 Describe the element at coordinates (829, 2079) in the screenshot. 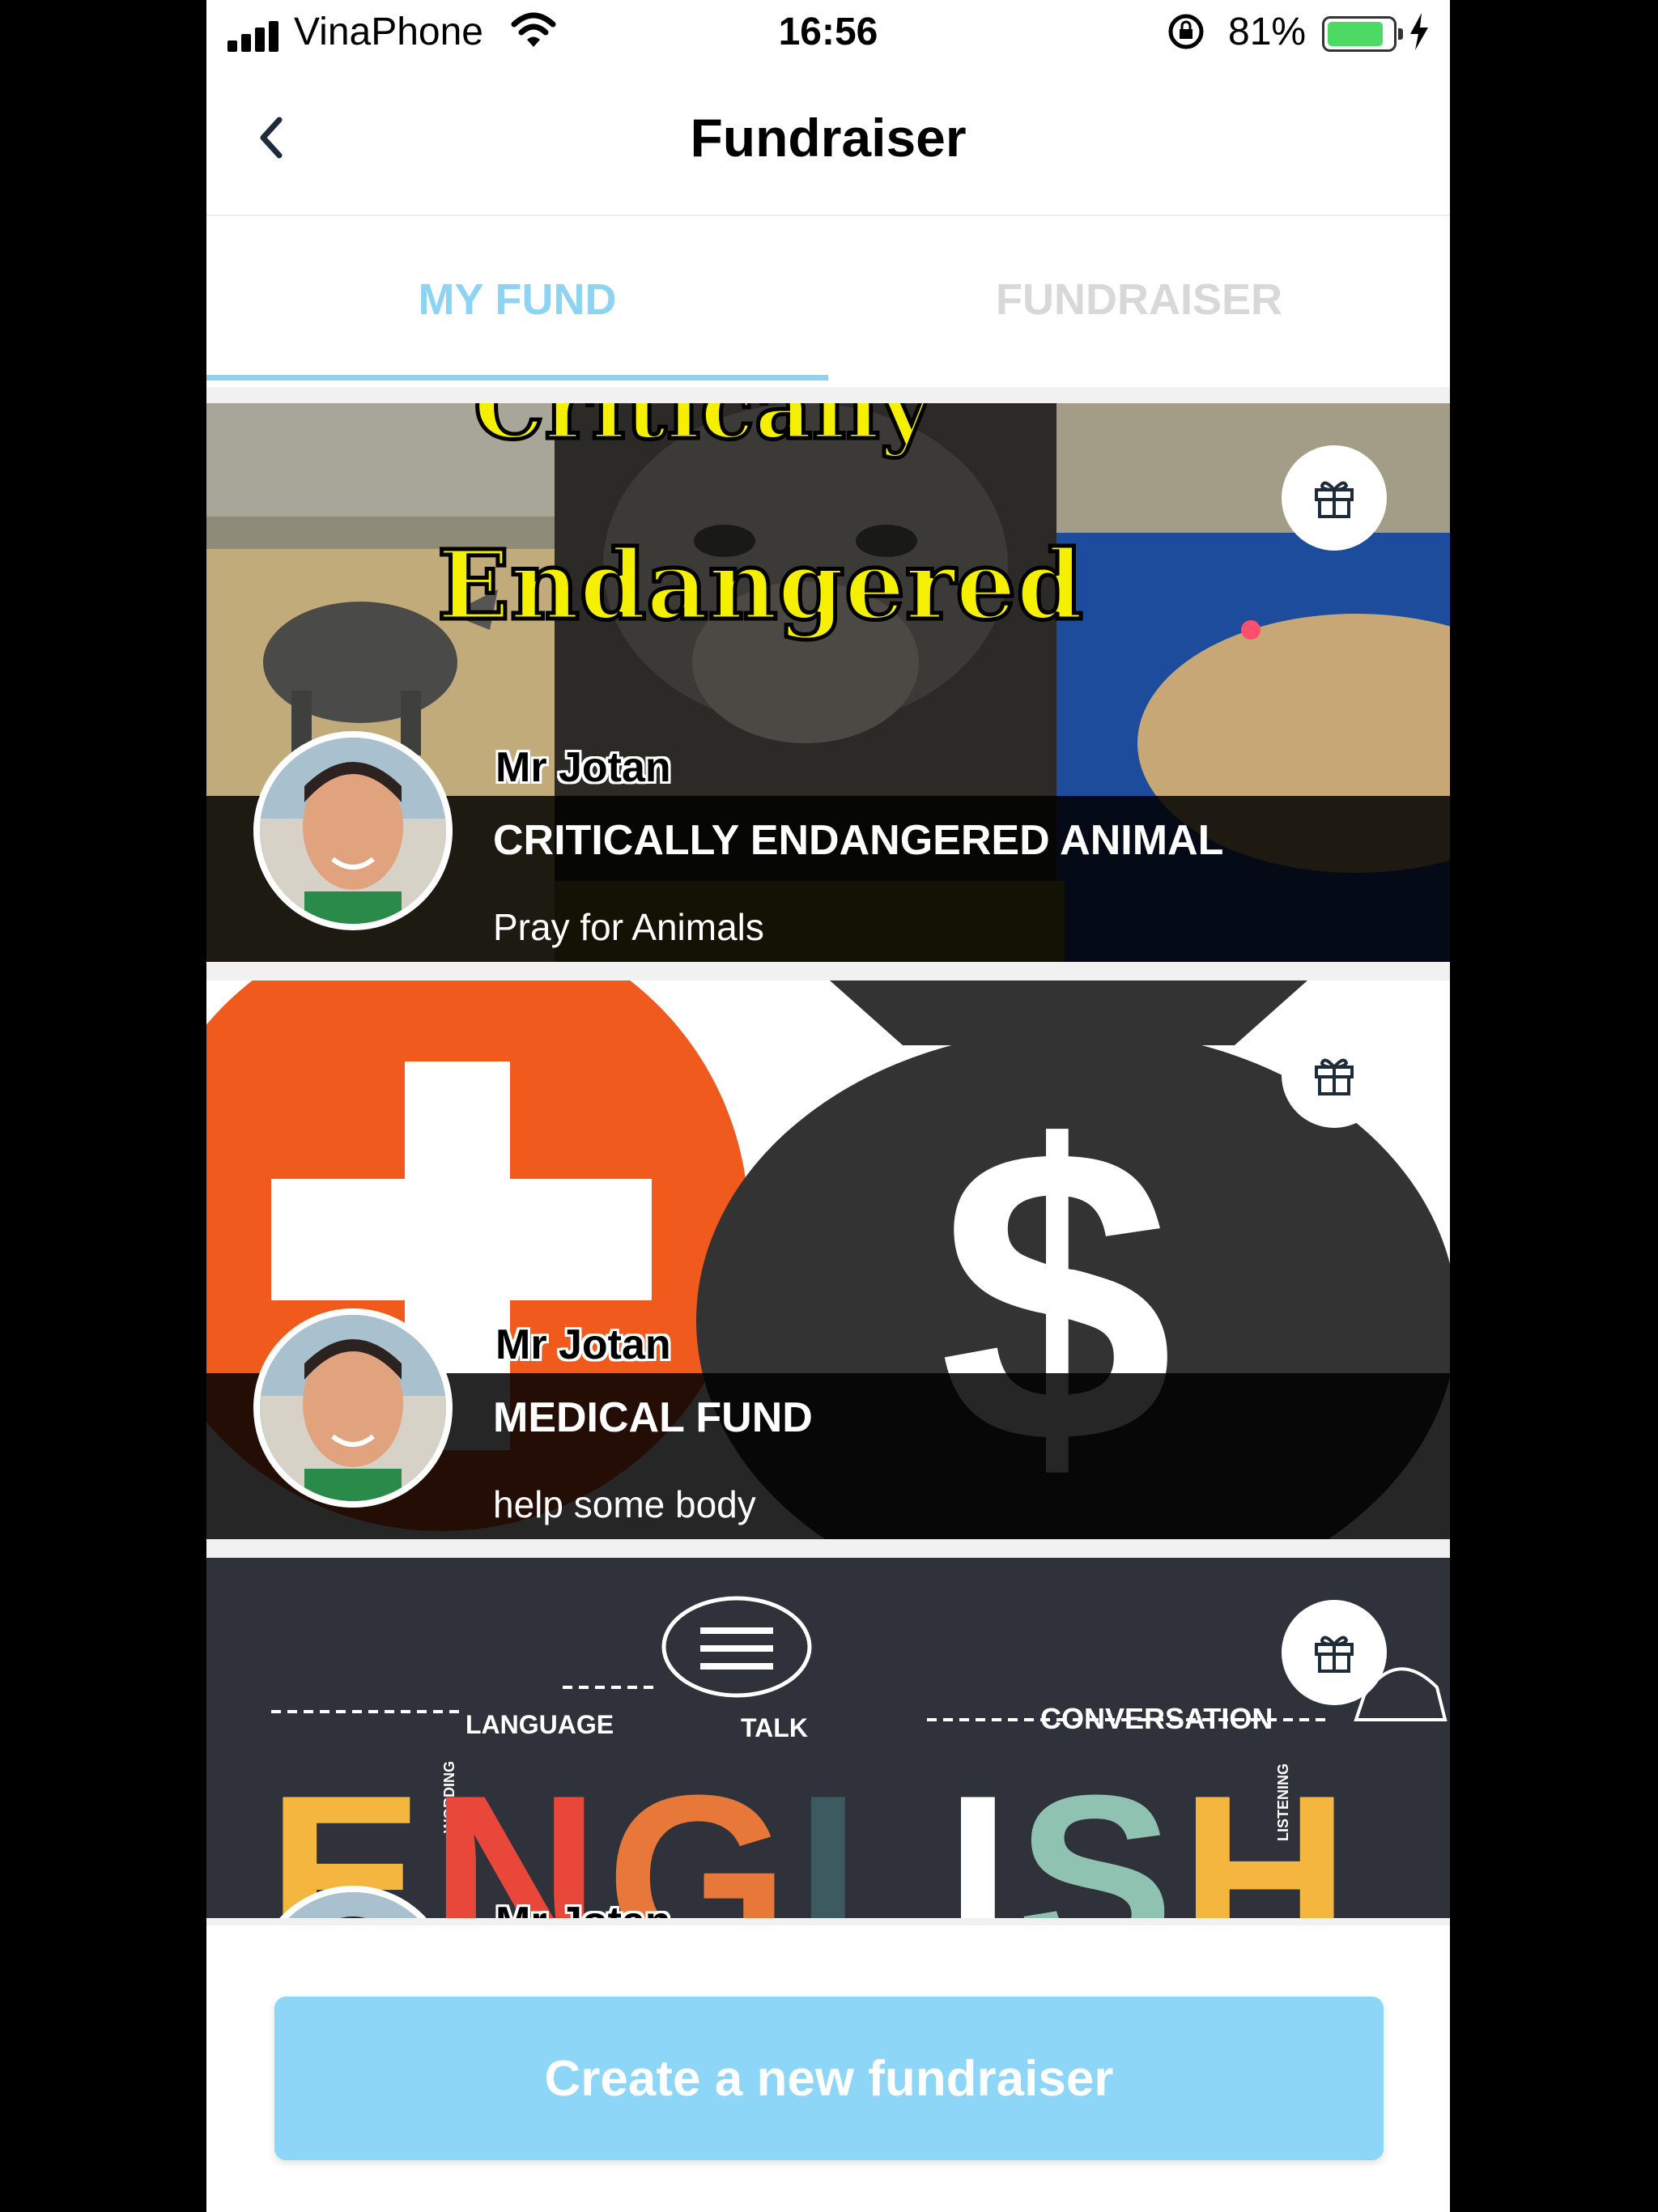

I see `create-fundraiser-button: Create a new fundraiser` at that location.